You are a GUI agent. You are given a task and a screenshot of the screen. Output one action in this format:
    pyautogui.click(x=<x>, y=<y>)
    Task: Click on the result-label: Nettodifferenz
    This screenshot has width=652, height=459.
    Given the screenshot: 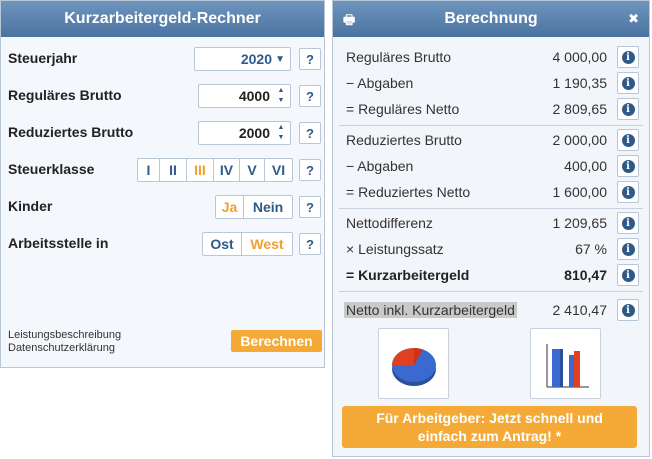 What is the action you would take?
    pyautogui.click(x=389, y=223)
    